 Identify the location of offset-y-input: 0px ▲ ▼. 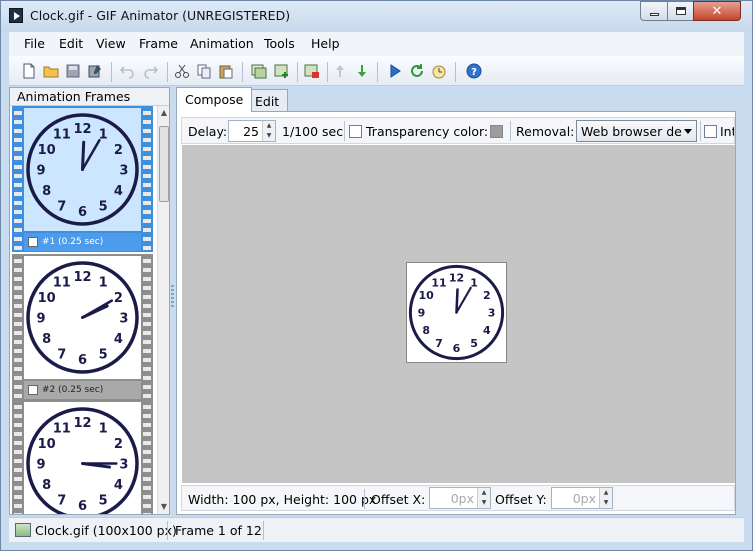
(582, 498).